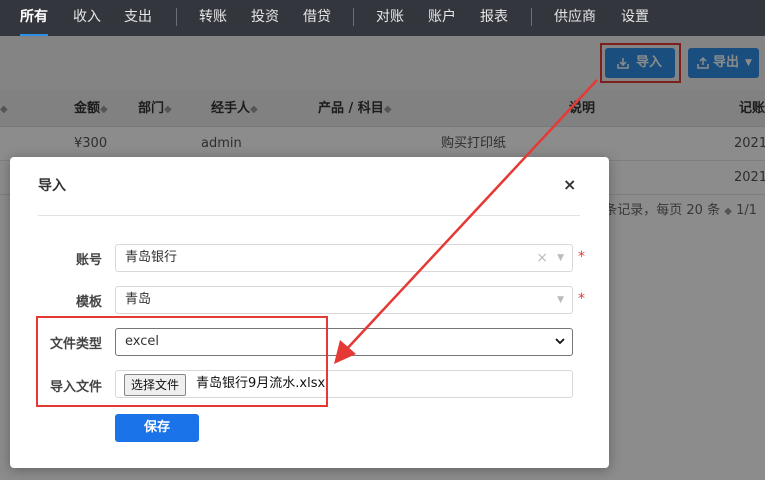 The image size is (765, 480). Describe the element at coordinates (542, 258) in the screenshot. I see `clear-icon: ×` at that location.